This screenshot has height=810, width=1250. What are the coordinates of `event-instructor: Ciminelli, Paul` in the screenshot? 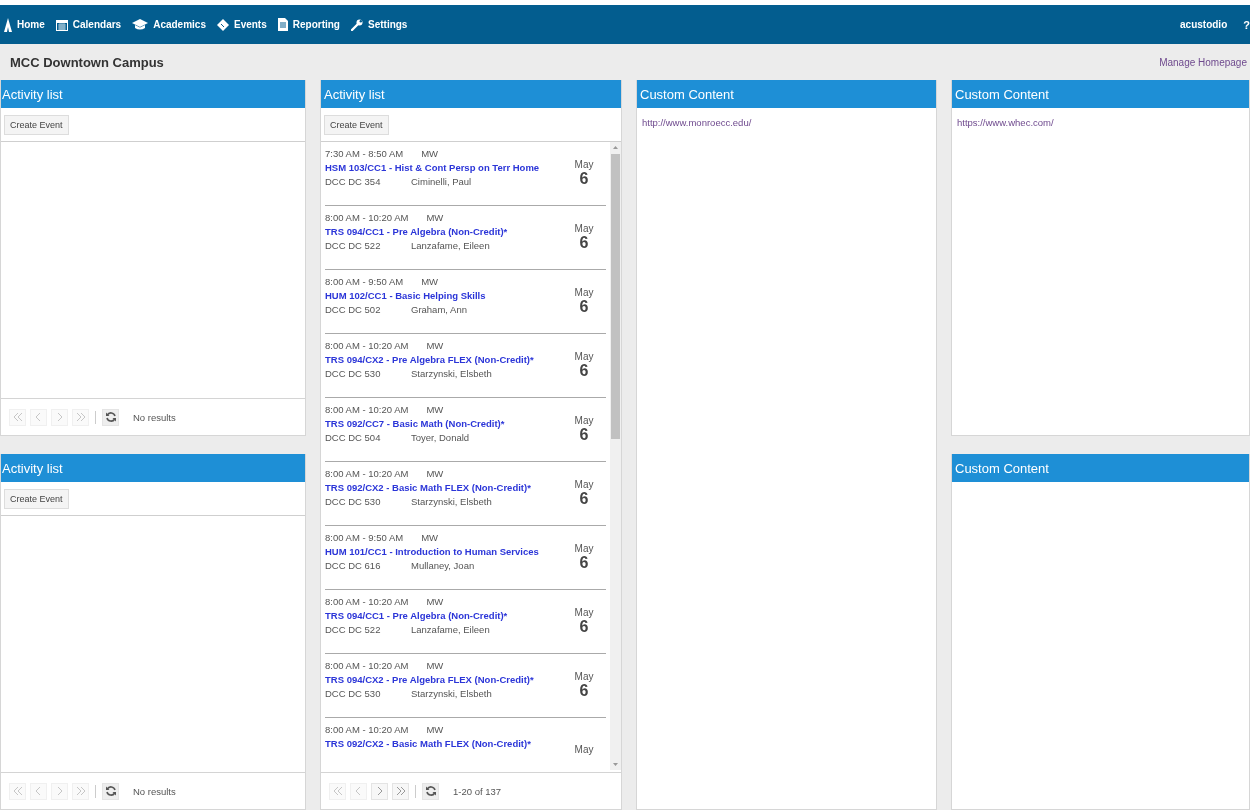 It's located at (441, 181).